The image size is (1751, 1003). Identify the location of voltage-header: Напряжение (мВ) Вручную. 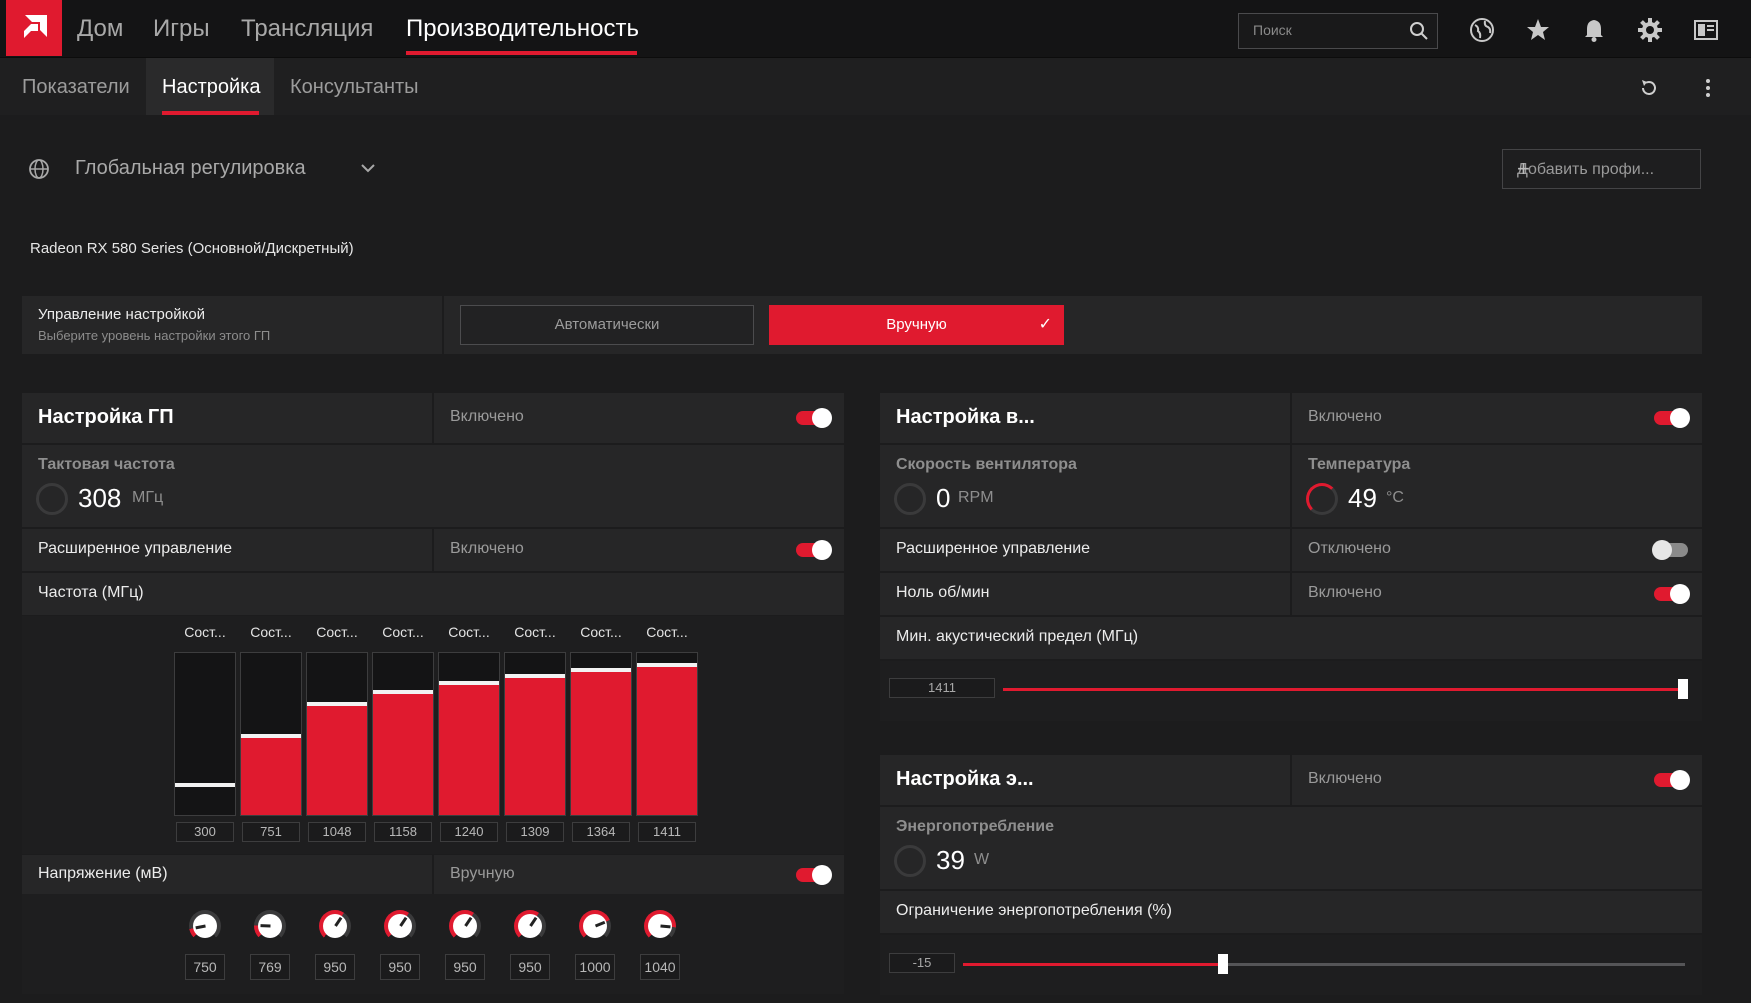
(433, 875).